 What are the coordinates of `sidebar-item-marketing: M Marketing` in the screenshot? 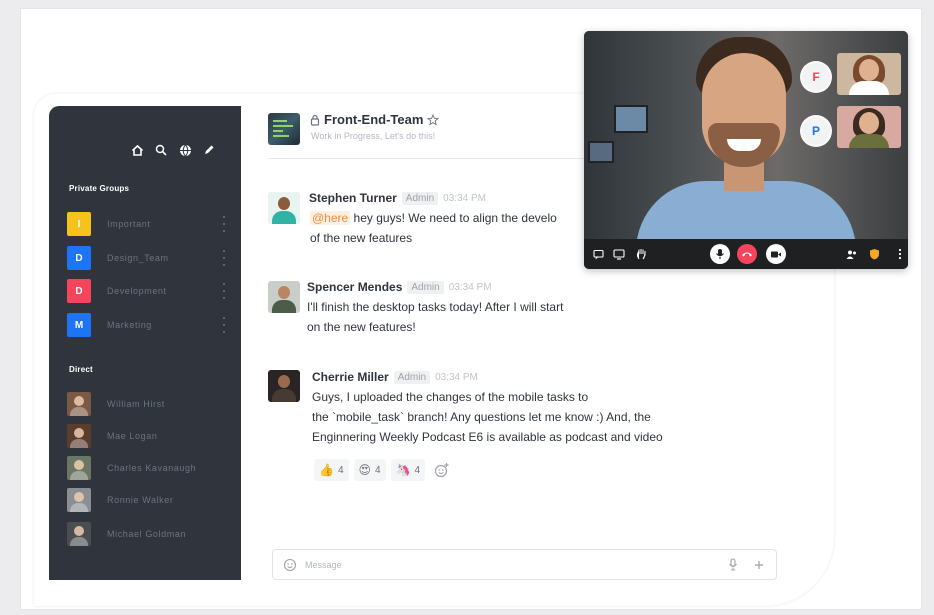 It's located at (148, 325).